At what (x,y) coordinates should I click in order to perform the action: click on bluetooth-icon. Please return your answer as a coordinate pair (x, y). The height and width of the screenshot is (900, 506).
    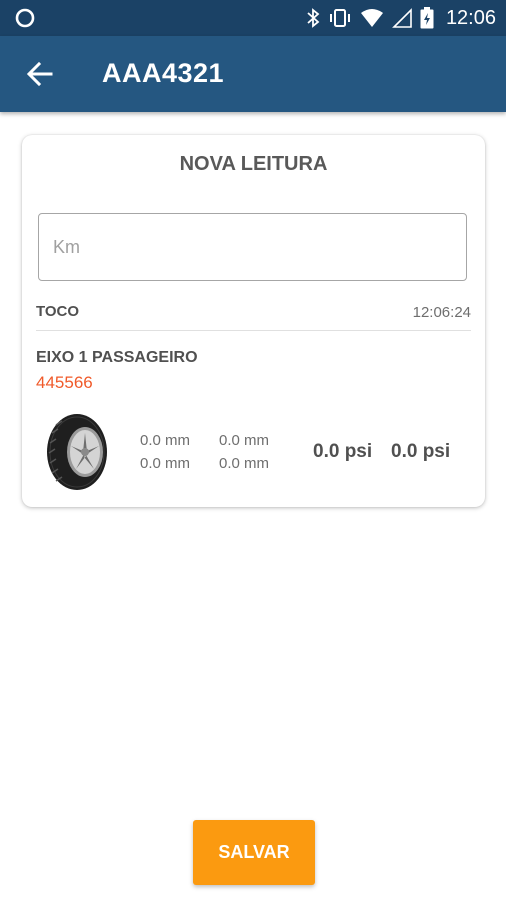
    Looking at the image, I should click on (313, 18).